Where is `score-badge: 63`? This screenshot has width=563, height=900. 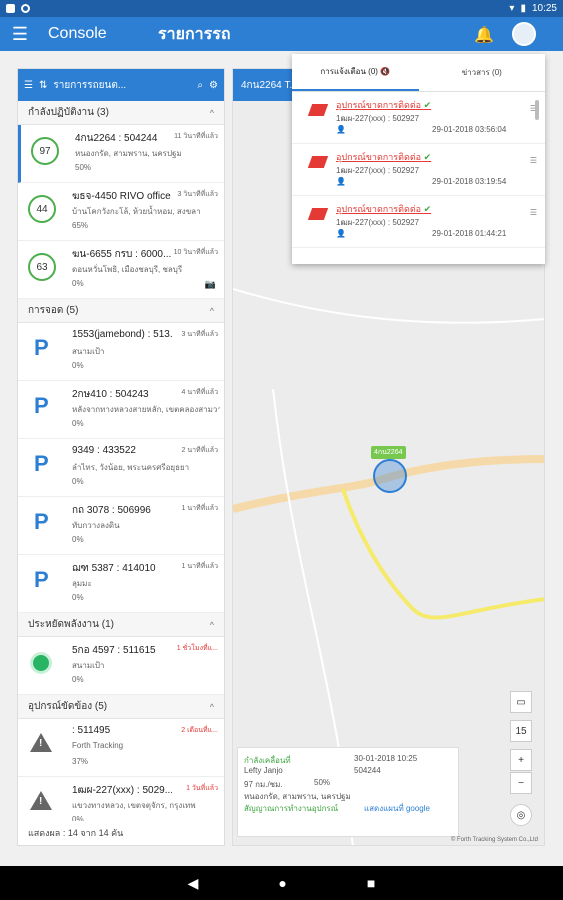 score-badge: 63 is located at coordinates (42, 267).